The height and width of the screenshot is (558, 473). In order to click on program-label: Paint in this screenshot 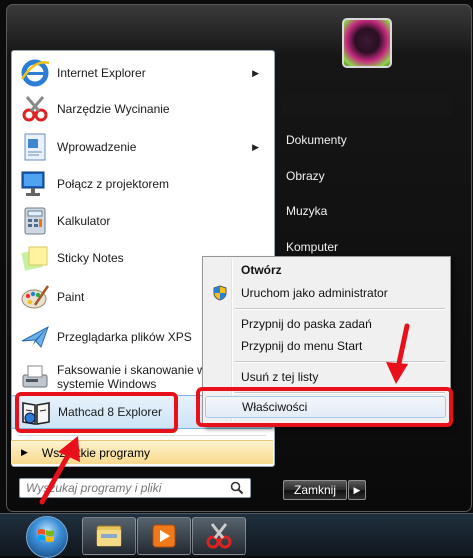, I will do `click(71, 297)`.